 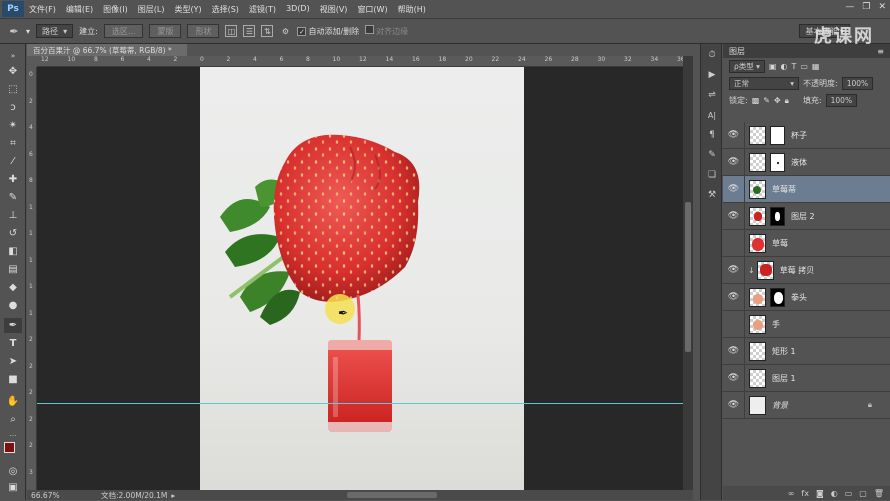 What do you see at coordinates (712, 155) in the screenshot?
I see `brush-panel-icon: ✎` at bounding box center [712, 155].